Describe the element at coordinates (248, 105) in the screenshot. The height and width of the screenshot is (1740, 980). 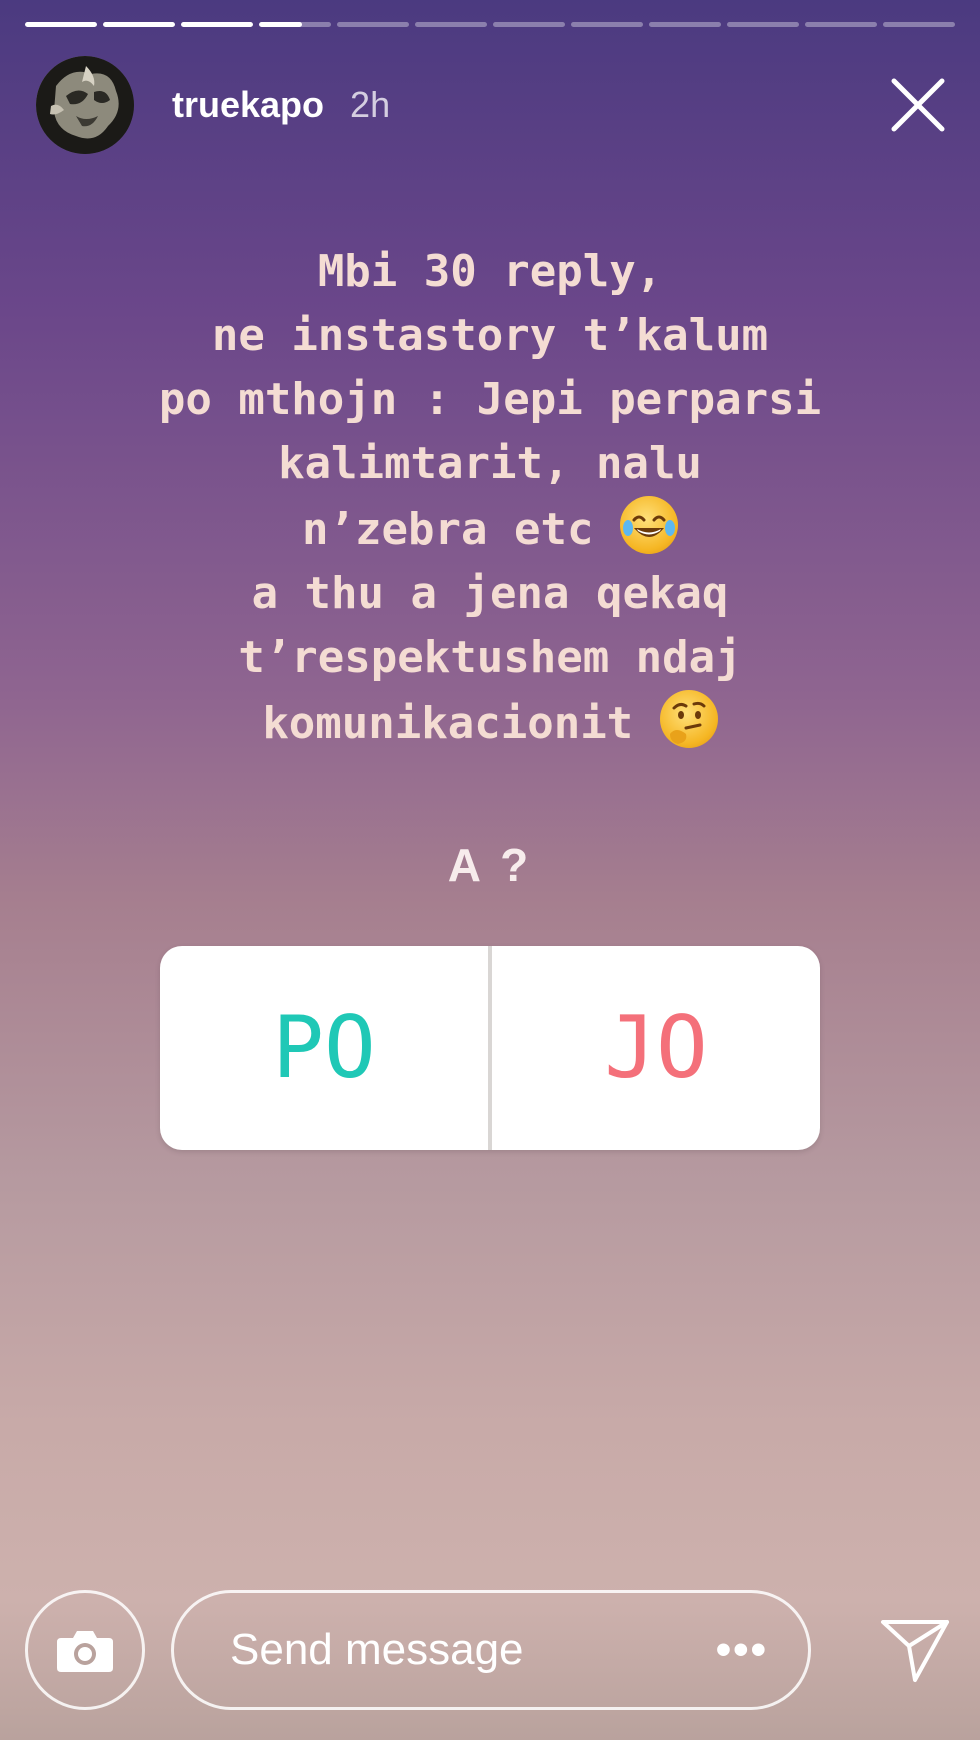
I see `username: truekapo` at that location.